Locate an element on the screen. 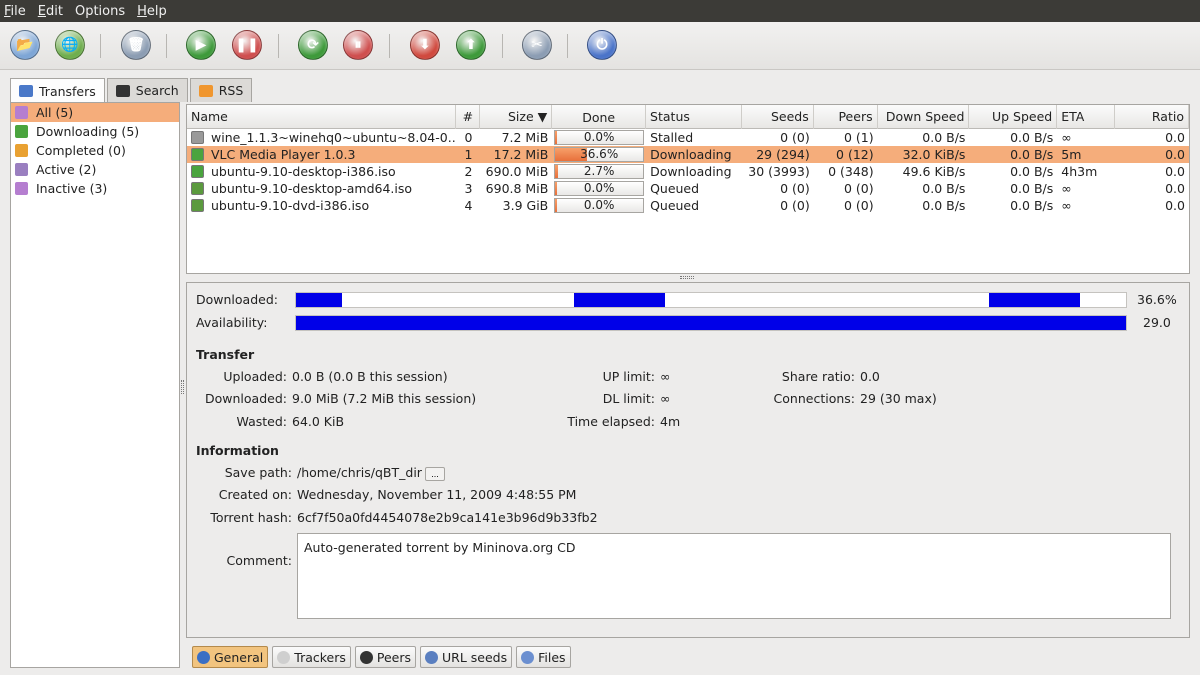  cell-peers: 0 (12) is located at coordinates (855, 154).